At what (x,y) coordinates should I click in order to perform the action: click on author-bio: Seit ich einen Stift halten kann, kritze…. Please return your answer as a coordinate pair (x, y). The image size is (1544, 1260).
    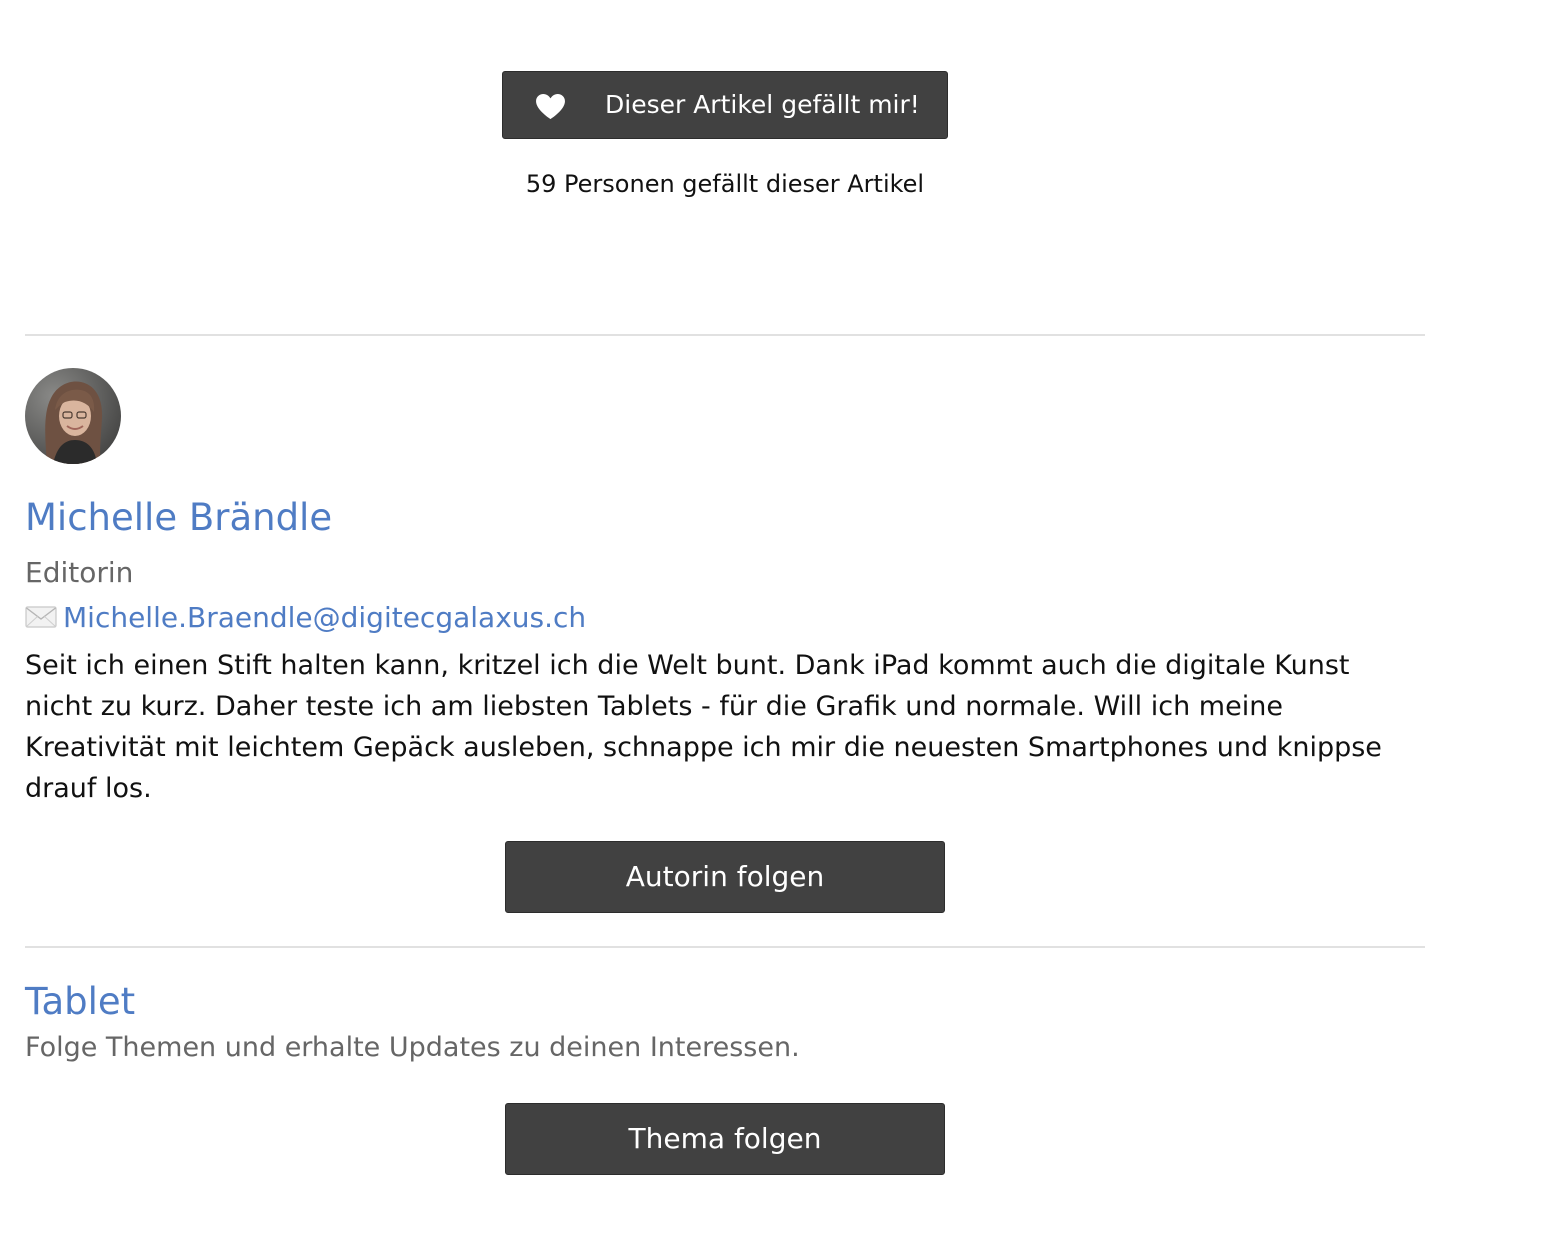
    Looking at the image, I should click on (703, 727).